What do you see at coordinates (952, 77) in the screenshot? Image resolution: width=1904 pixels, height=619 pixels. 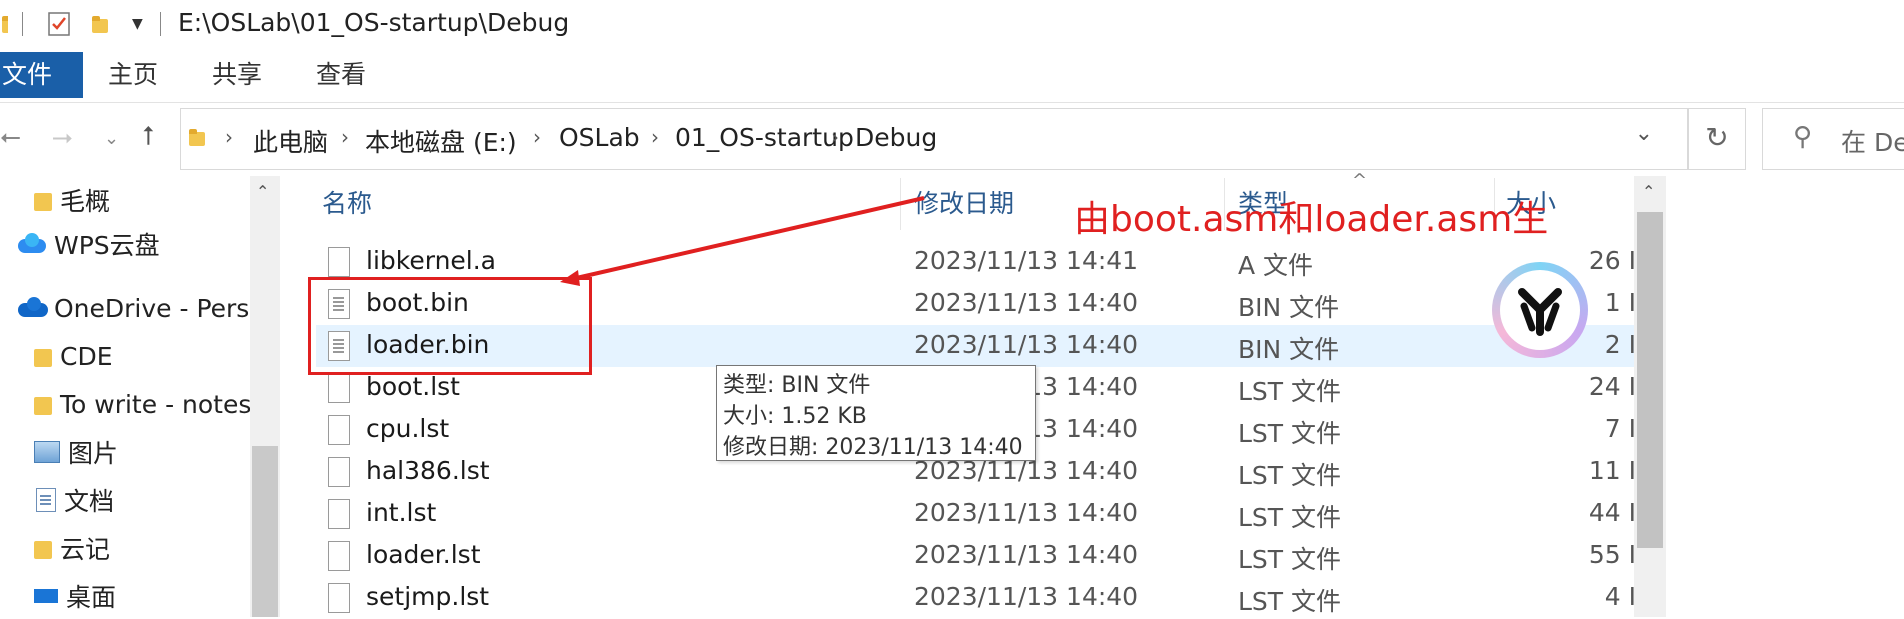 I see `ribbon: 文件 主页 共享 查看` at bounding box center [952, 77].